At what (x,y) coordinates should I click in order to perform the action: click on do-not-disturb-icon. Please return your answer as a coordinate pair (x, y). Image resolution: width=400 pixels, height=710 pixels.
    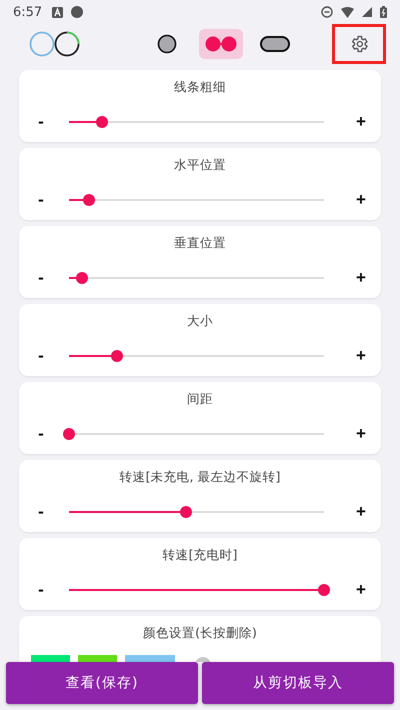
    Looking at the image, I should click on (327, 12).